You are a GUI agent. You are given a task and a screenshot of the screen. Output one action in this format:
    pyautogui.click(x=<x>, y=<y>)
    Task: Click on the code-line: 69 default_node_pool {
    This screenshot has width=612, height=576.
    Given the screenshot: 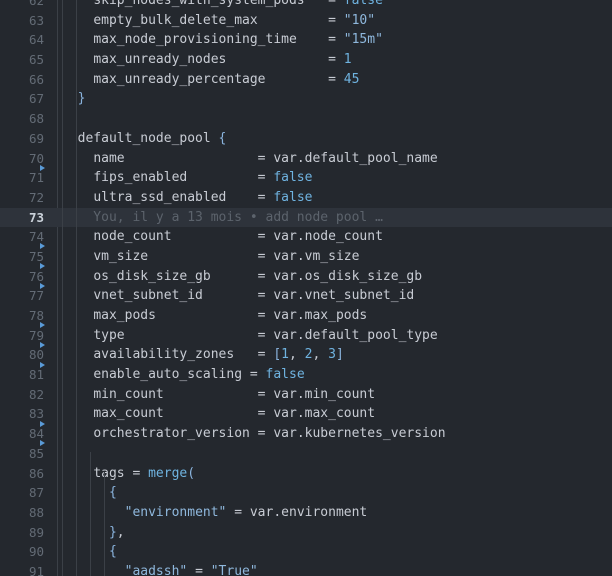 What is the action you would take?
    pyautogui.click(x=306, y=139)
    